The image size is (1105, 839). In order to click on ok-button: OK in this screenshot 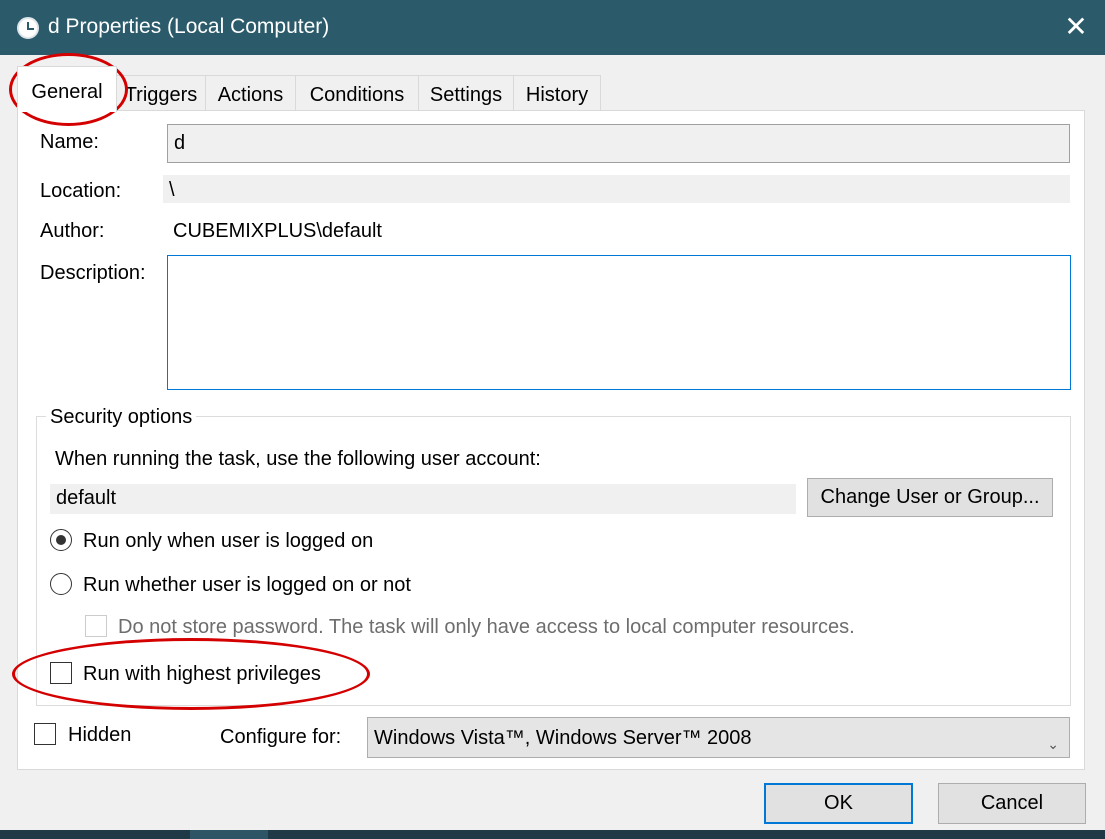, I will do `click(838, 803)`.